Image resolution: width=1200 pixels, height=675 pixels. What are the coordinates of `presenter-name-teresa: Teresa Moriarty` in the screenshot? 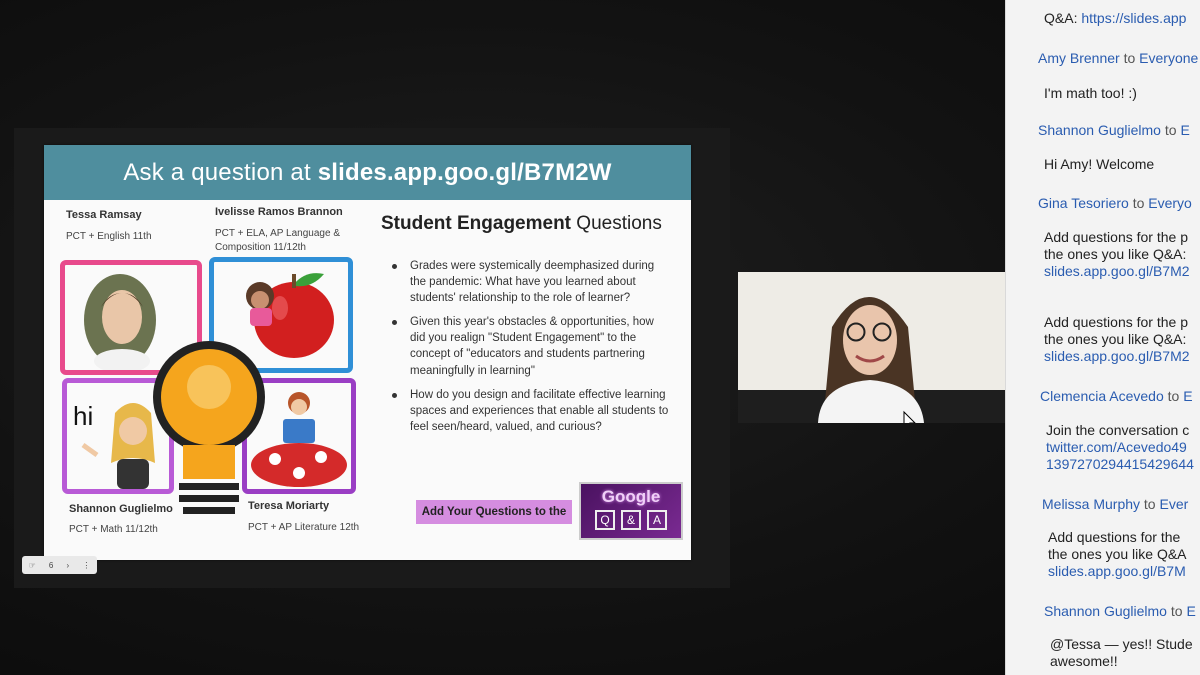 It's located at (289, 506).